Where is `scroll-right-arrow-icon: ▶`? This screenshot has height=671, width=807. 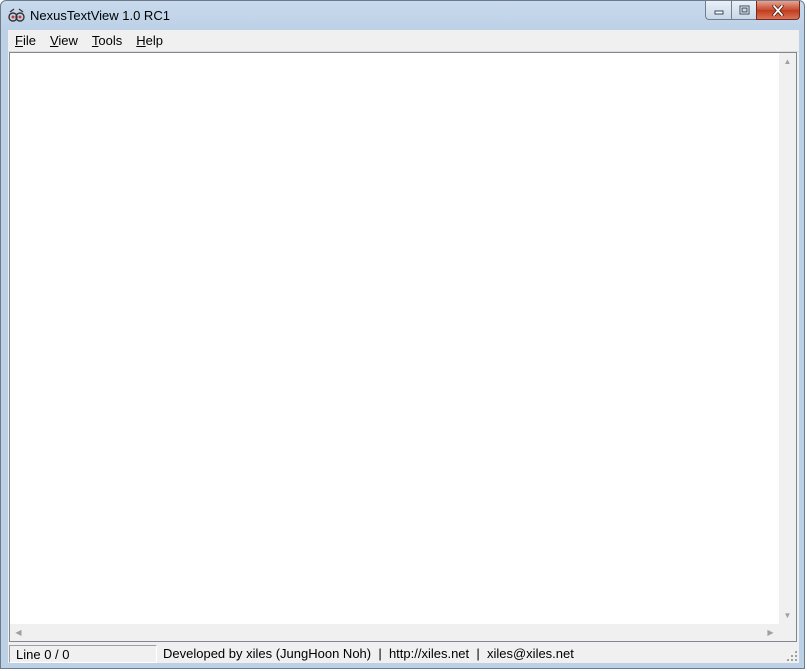 scroll-right-arrow-icon: ▶ is located at coordinates (770, 632).